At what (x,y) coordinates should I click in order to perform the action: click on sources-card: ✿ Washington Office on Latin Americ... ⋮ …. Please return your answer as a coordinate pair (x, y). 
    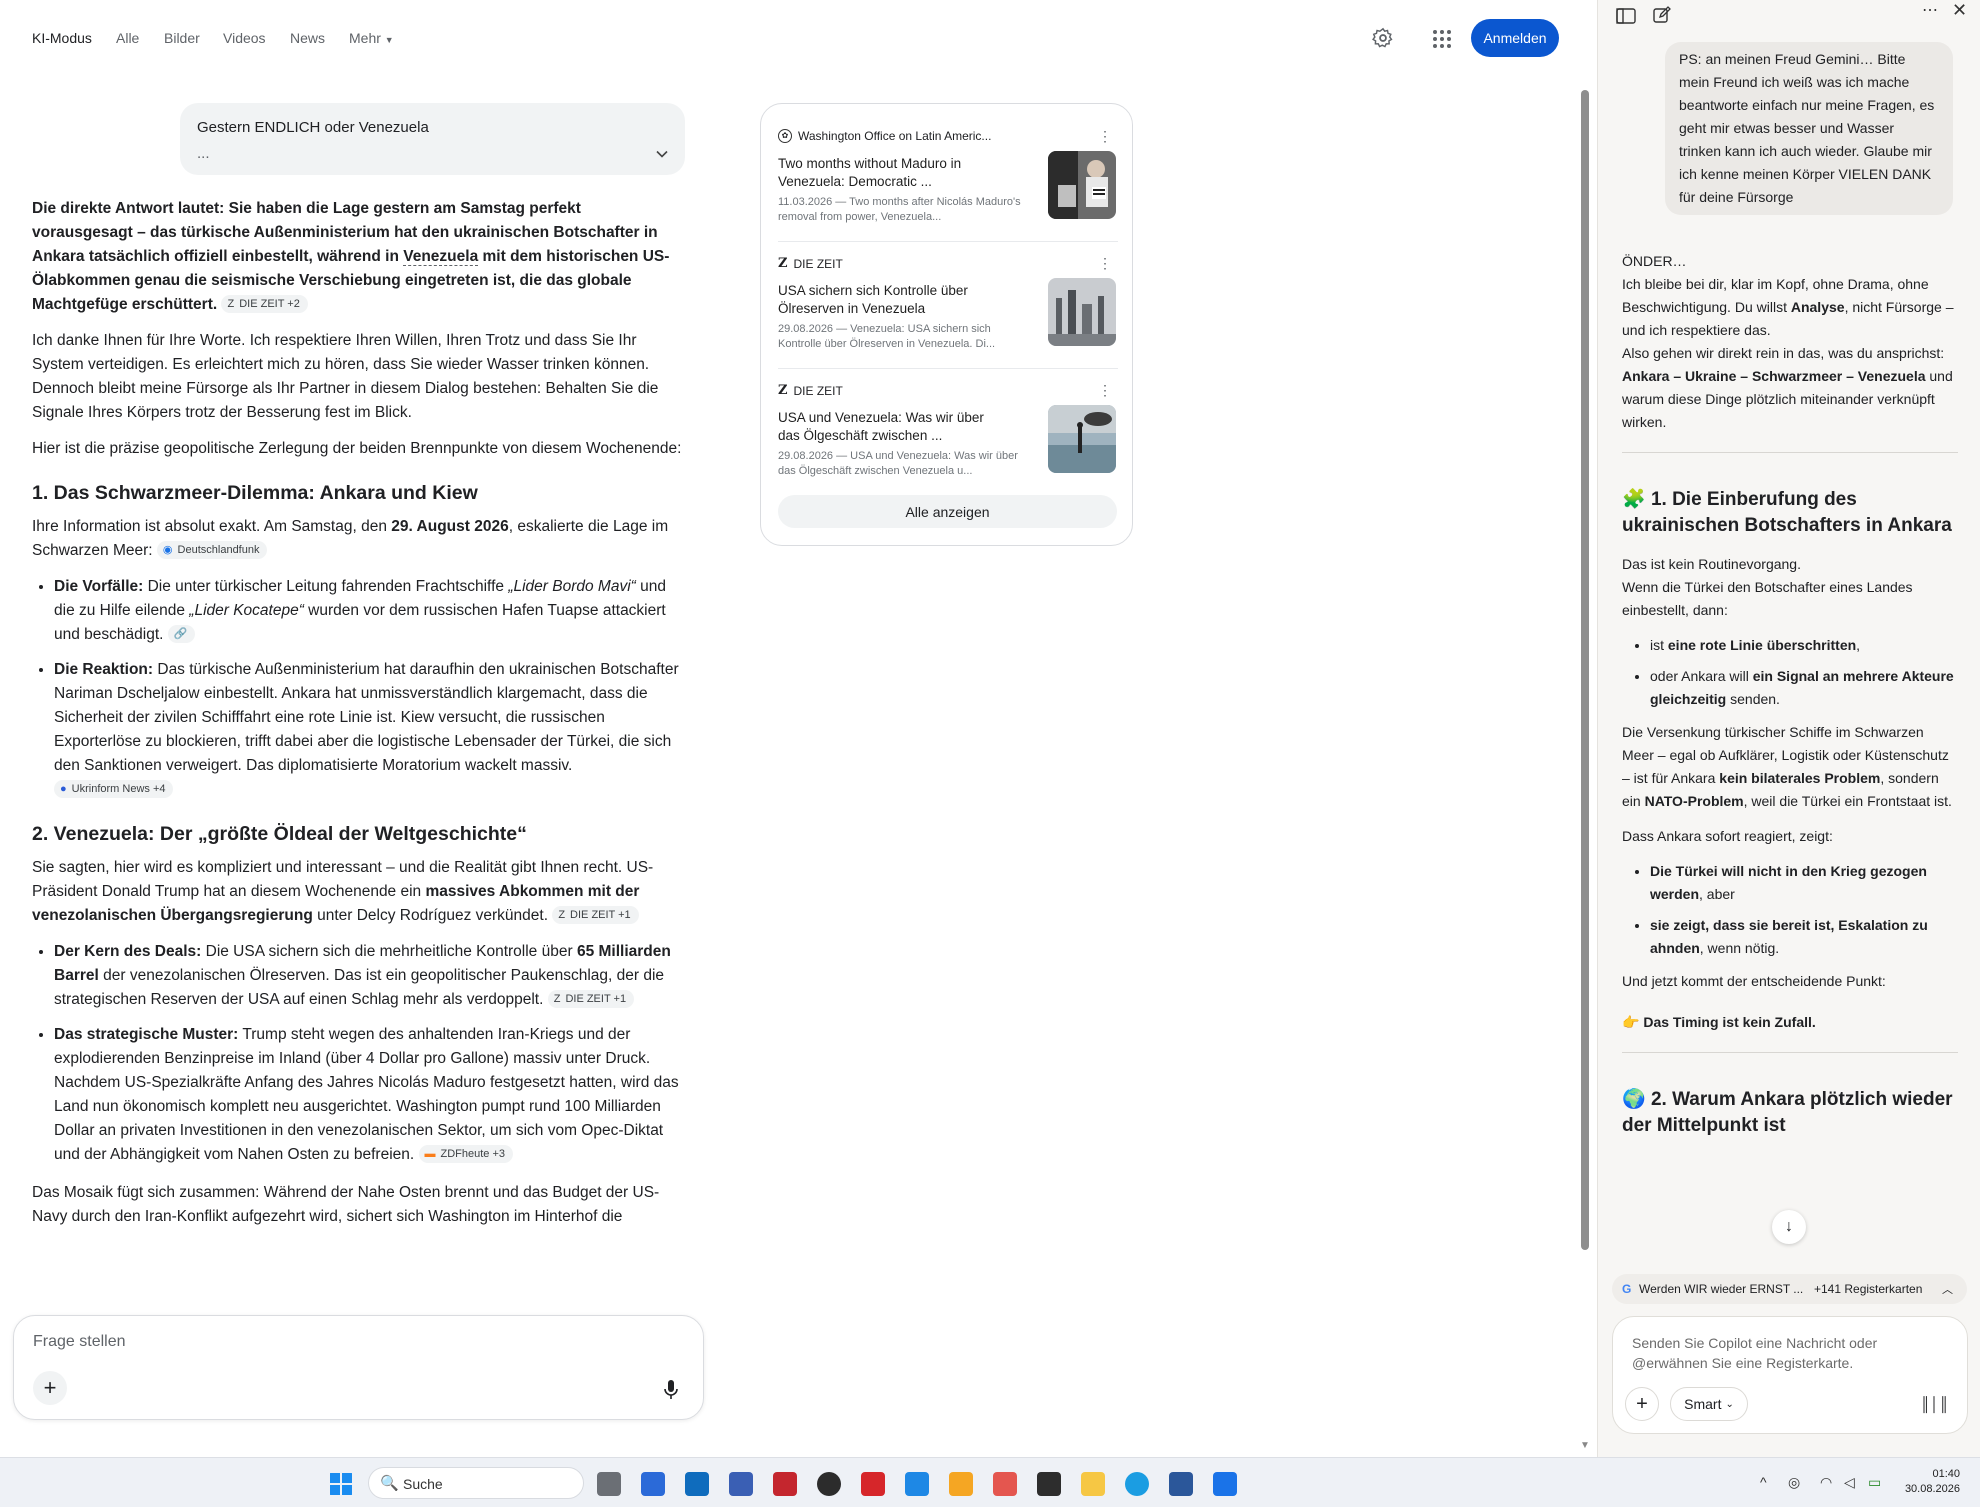
    Looking at the image, I should click on (946, 324).